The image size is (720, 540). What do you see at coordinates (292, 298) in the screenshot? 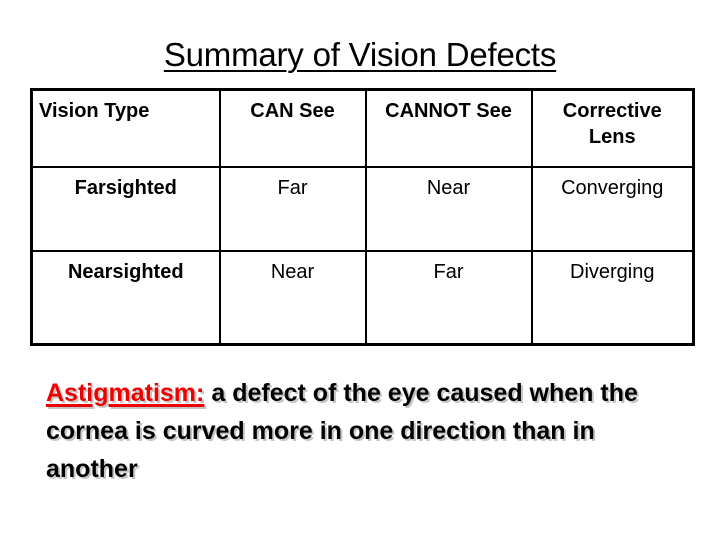
I see `cell-can-see: Near` at bounding box center [292, 298].